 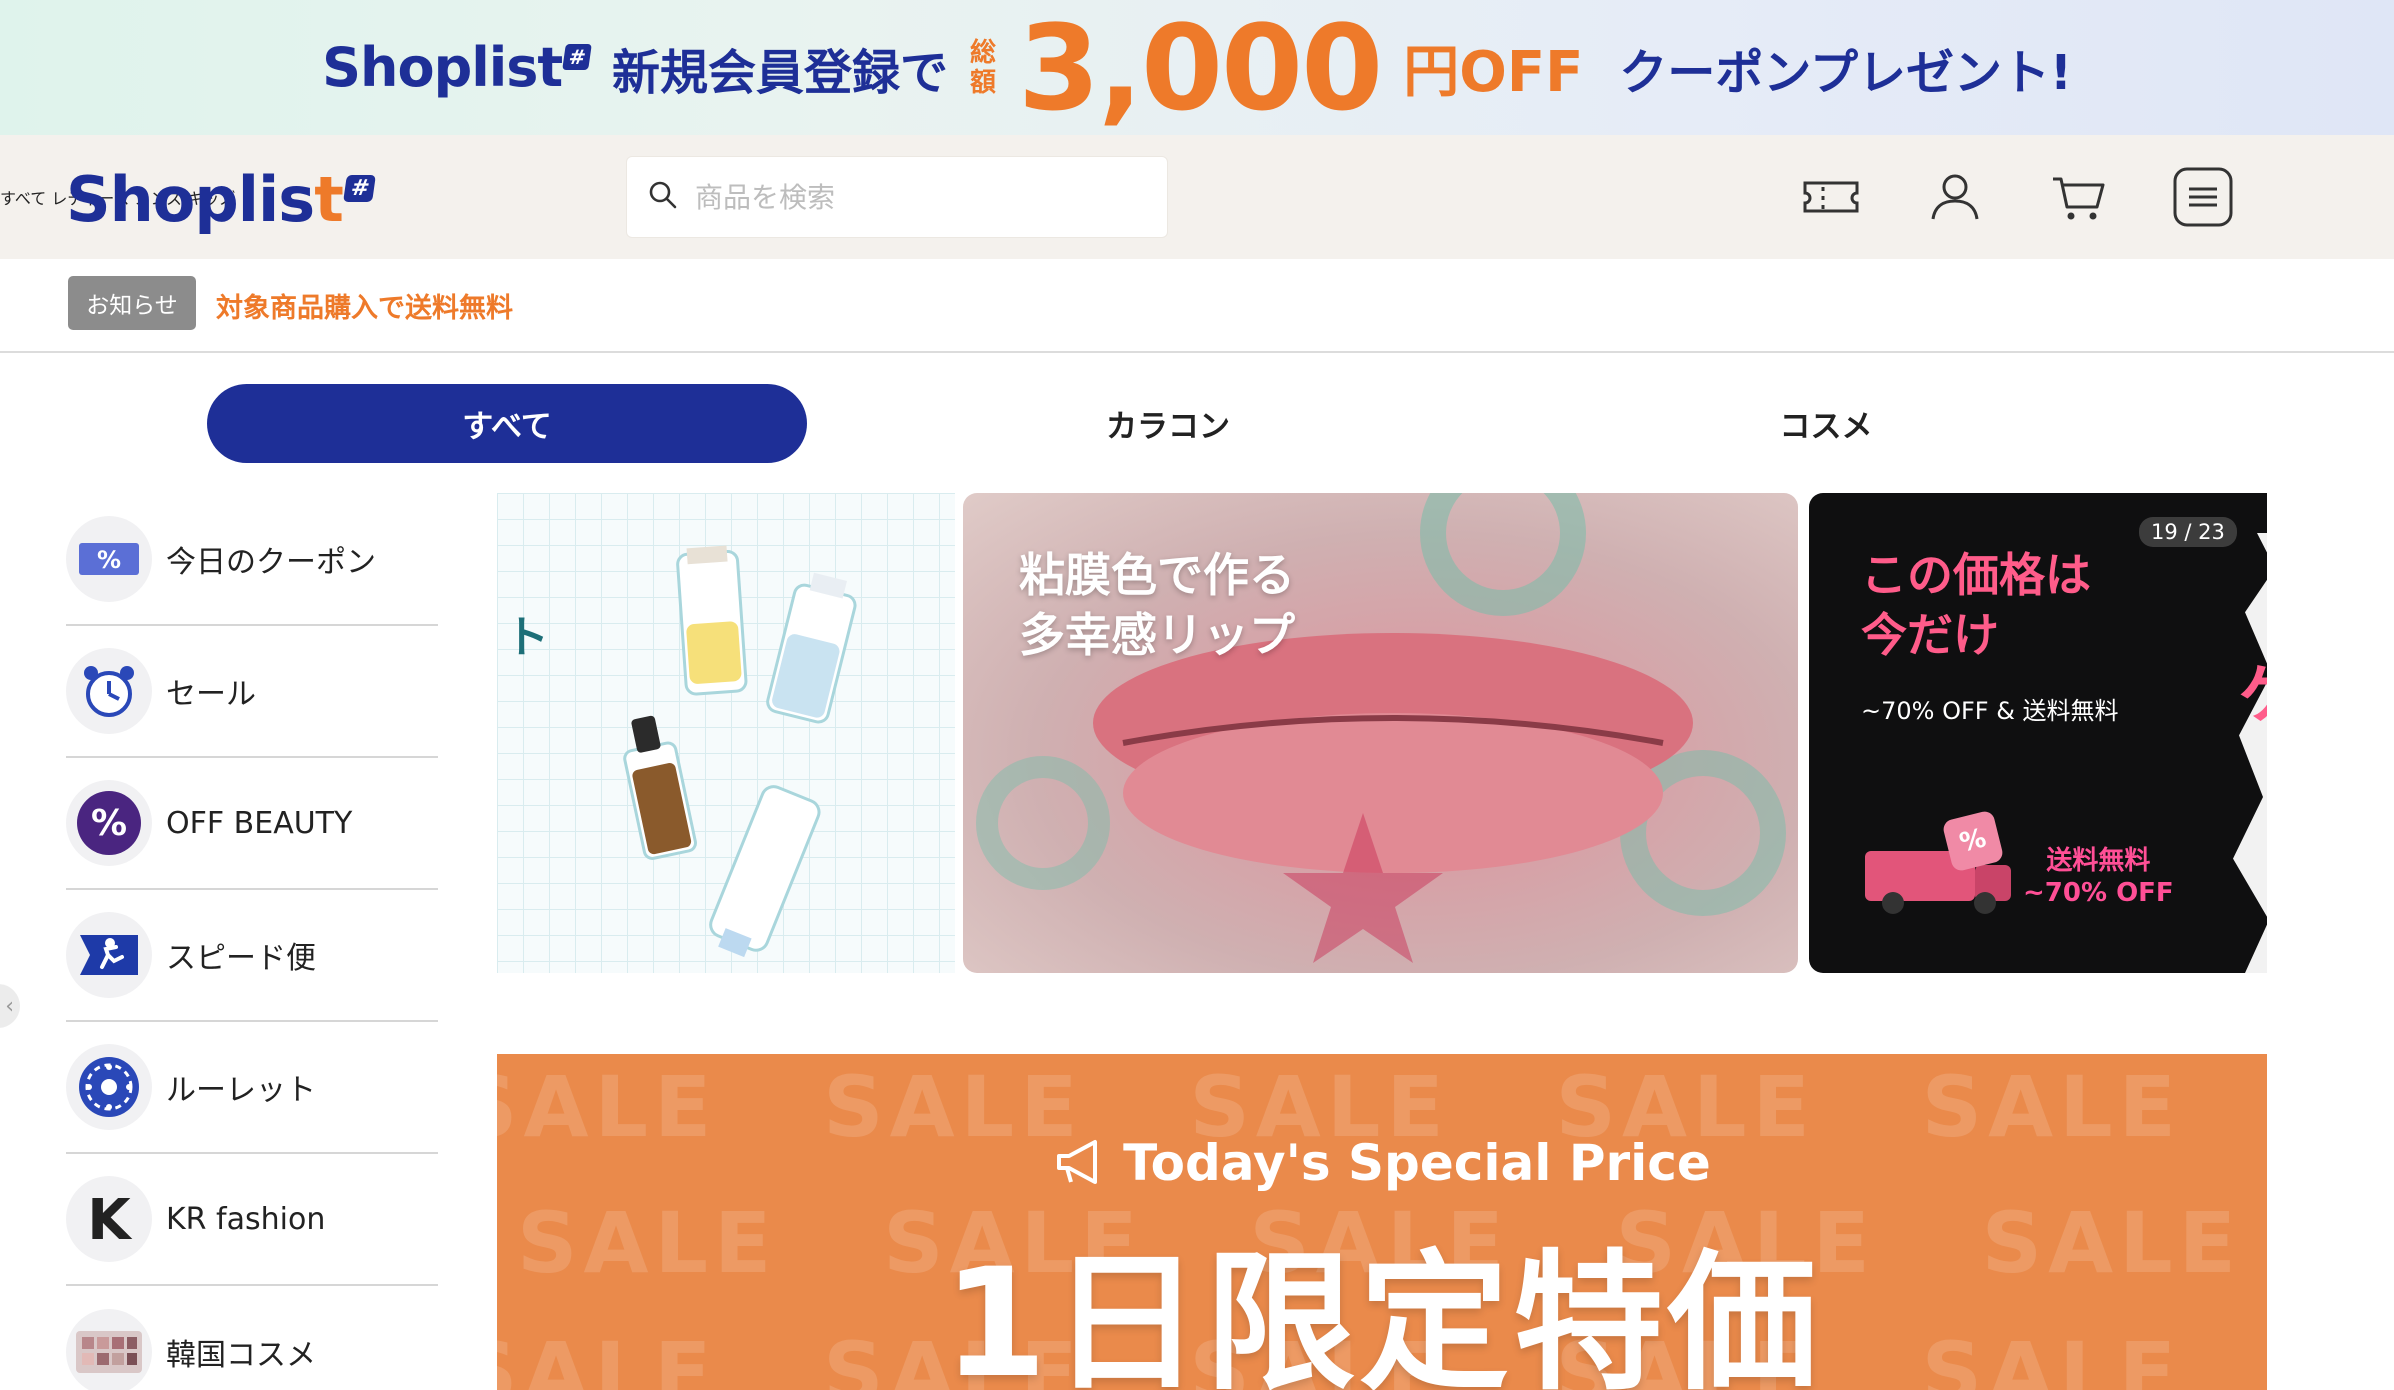 I want to click on slide-title: 粘膜色で作る 多幸感リップ, so click(x=1157, y=605).